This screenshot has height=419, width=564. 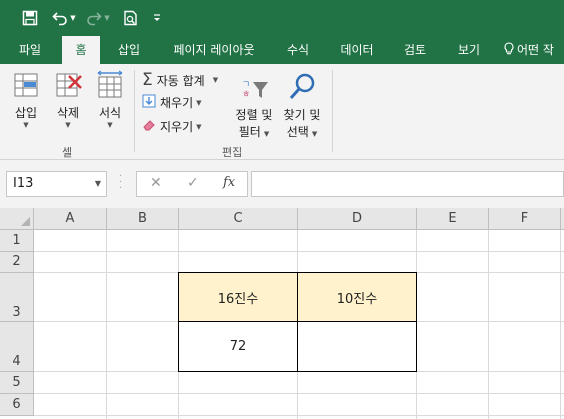 I want to click on autosum-label: 자동 합계, so click(x=180, y=80).